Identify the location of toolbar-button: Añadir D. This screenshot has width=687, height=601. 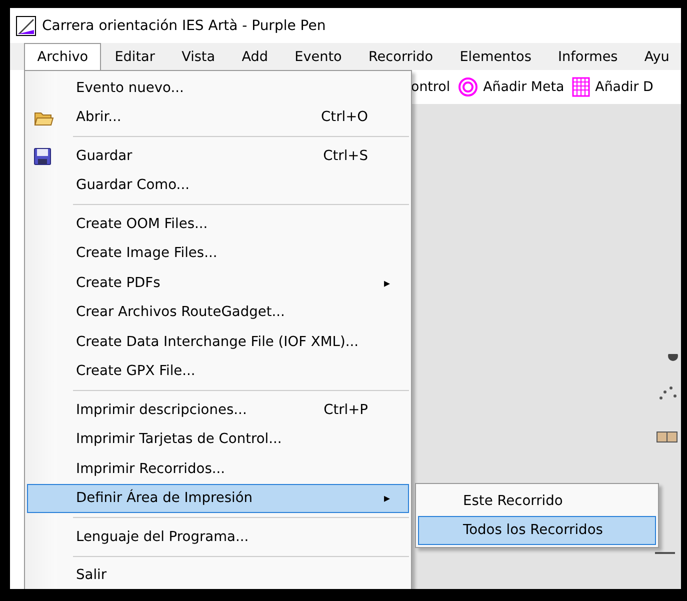
(624, 87).